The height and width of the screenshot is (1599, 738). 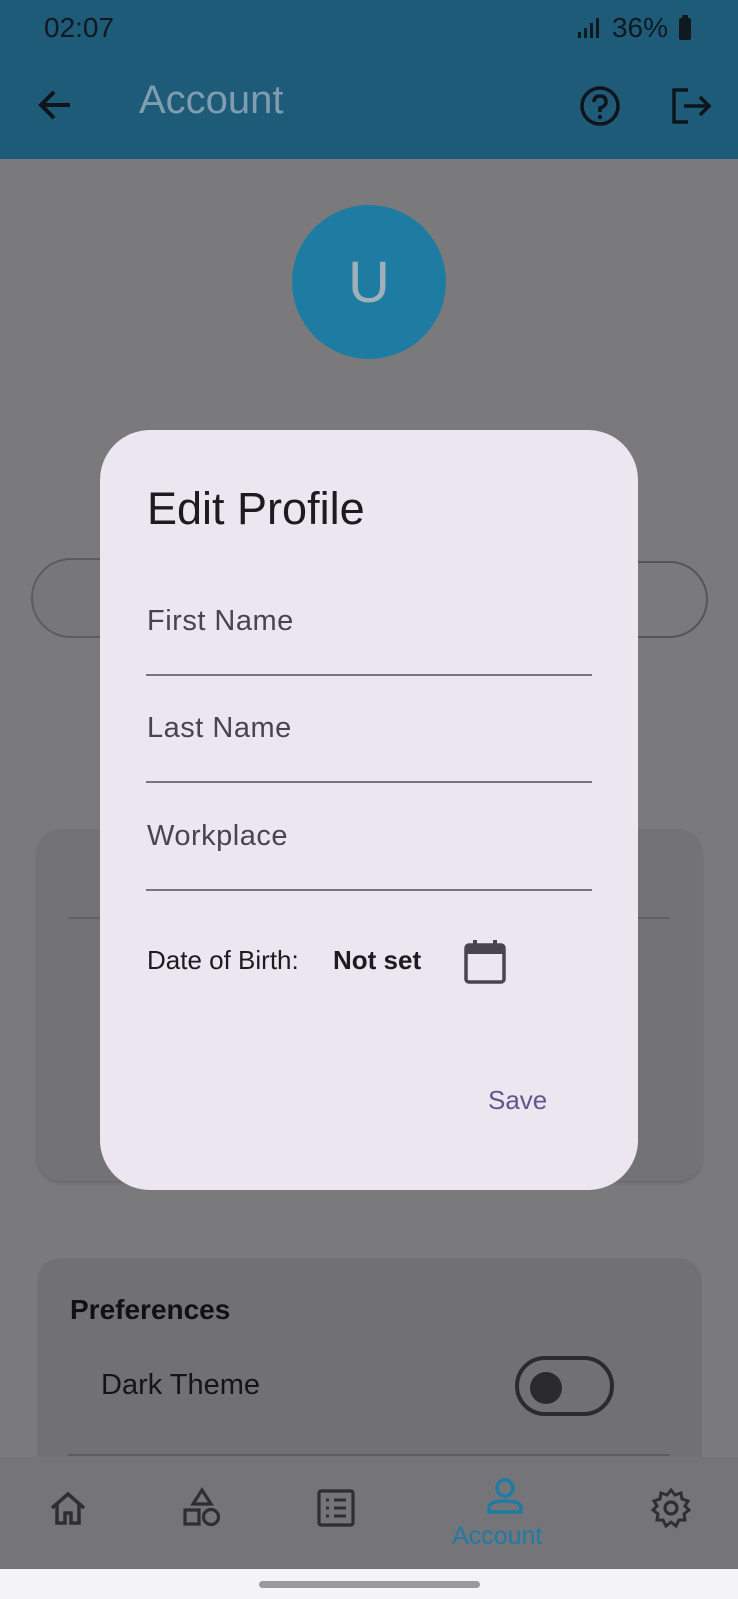 I want to click on dark-theme-label: Dark Theme, so click(x=181, y=1385).